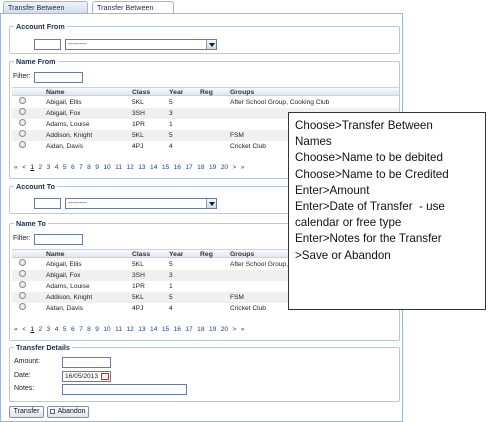 The height and width of the screenshot is (422, 498). I want to click on cell-name: Adams, Louise, so click(68, 124).